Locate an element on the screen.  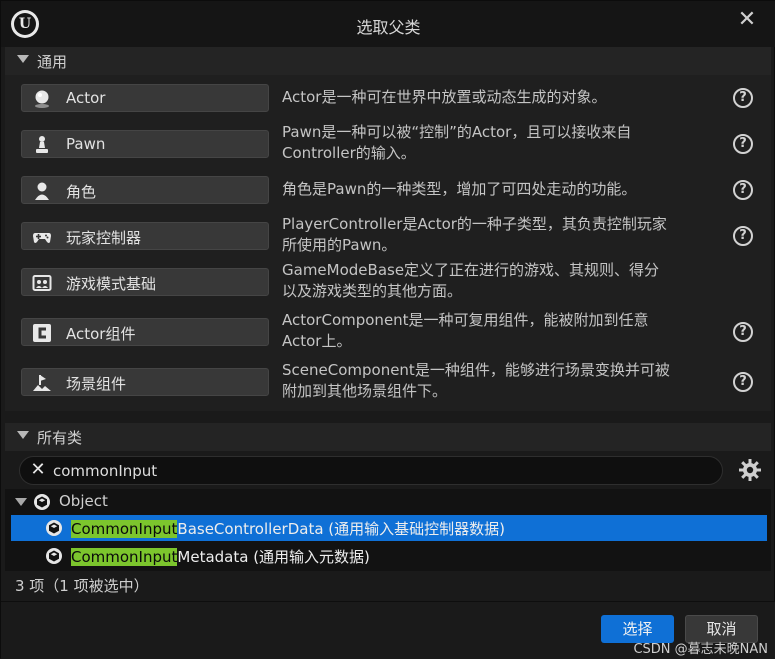
class-button-label: 玩家控制器 is located at coordinates (104, 238).